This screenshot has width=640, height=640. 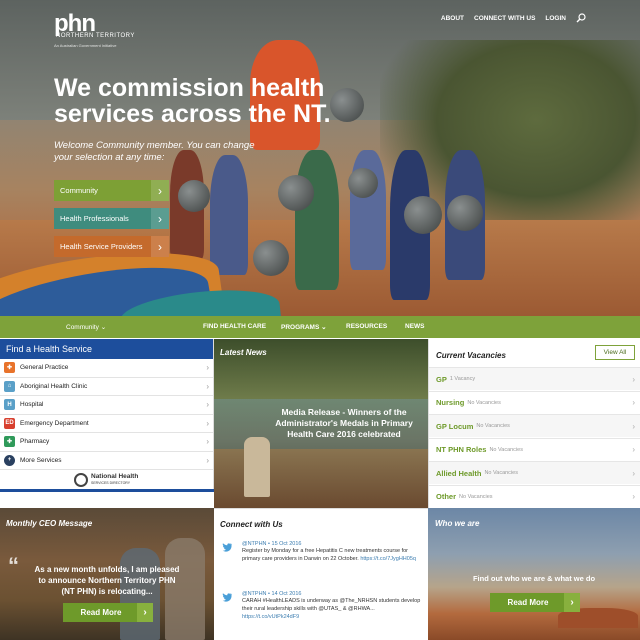 What do you see at coordinates (534, 378) in the screenshot?
I see `vacancy-row: GP 1 Vacancy ›` at bounding box center [534, 378].